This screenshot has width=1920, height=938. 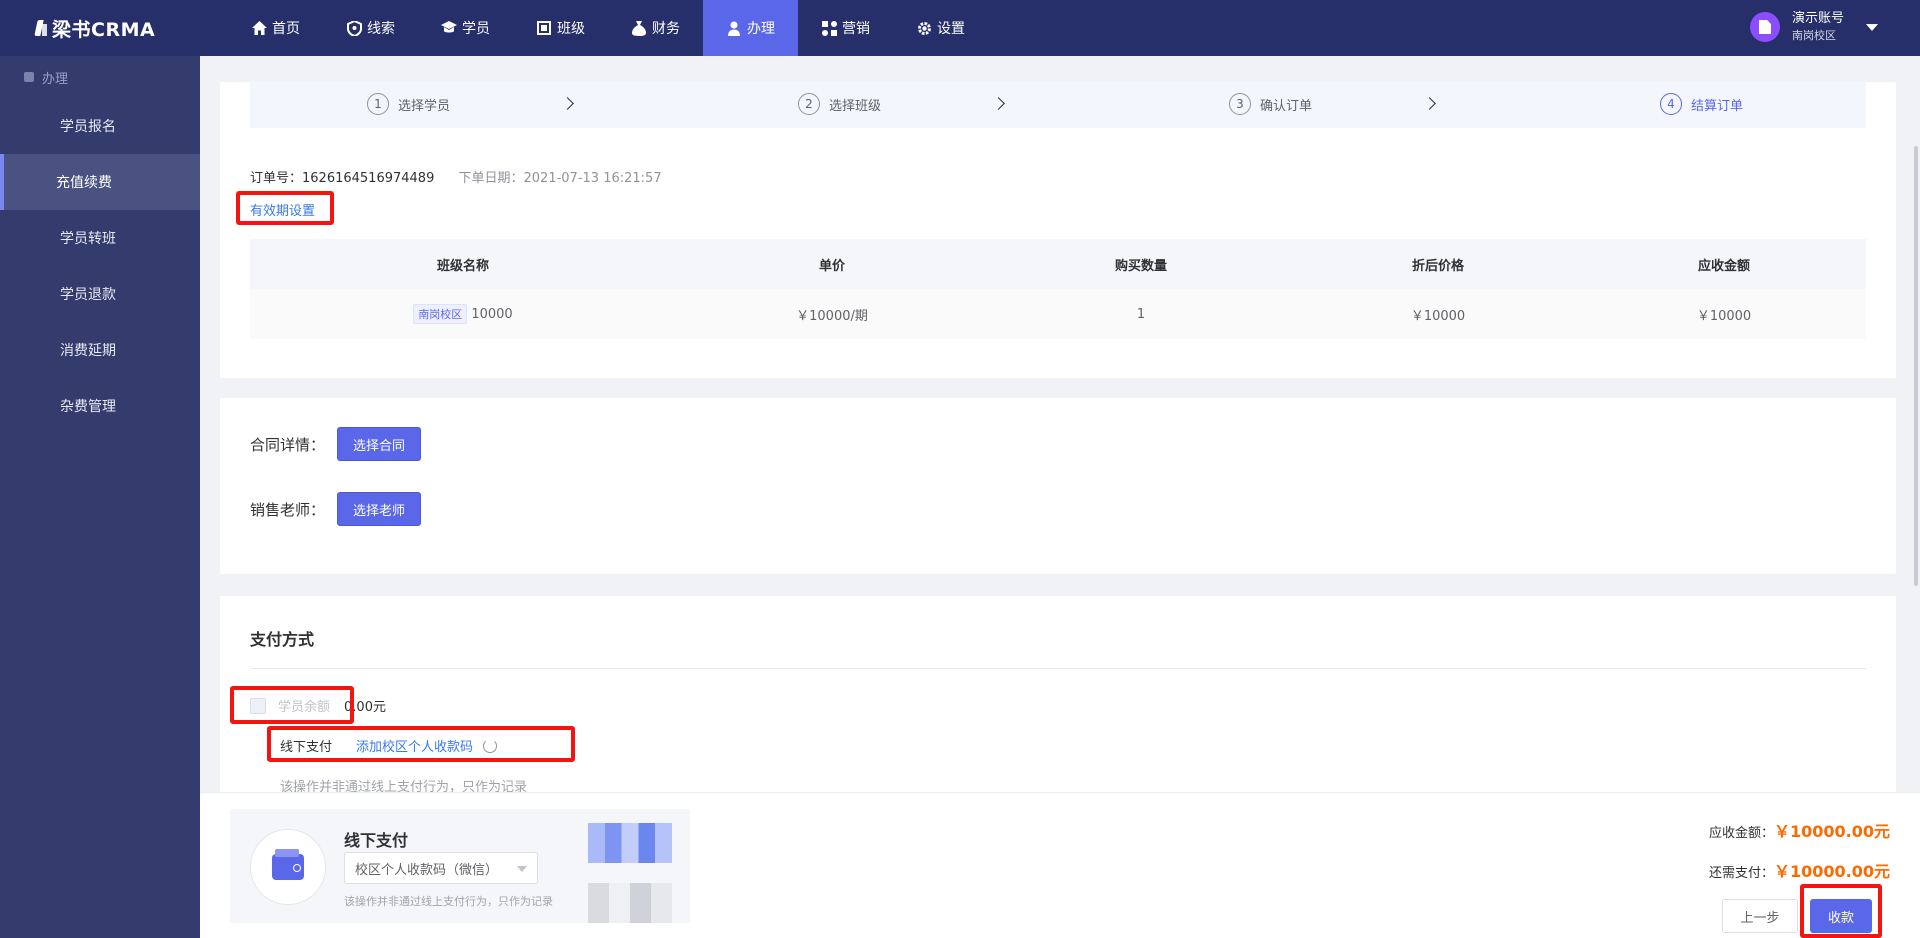 What do you see at coordinates (100, 294) in the screenshot?
I see `sidebar-item-refund: 学员退款` at bounding box center [100, 294].